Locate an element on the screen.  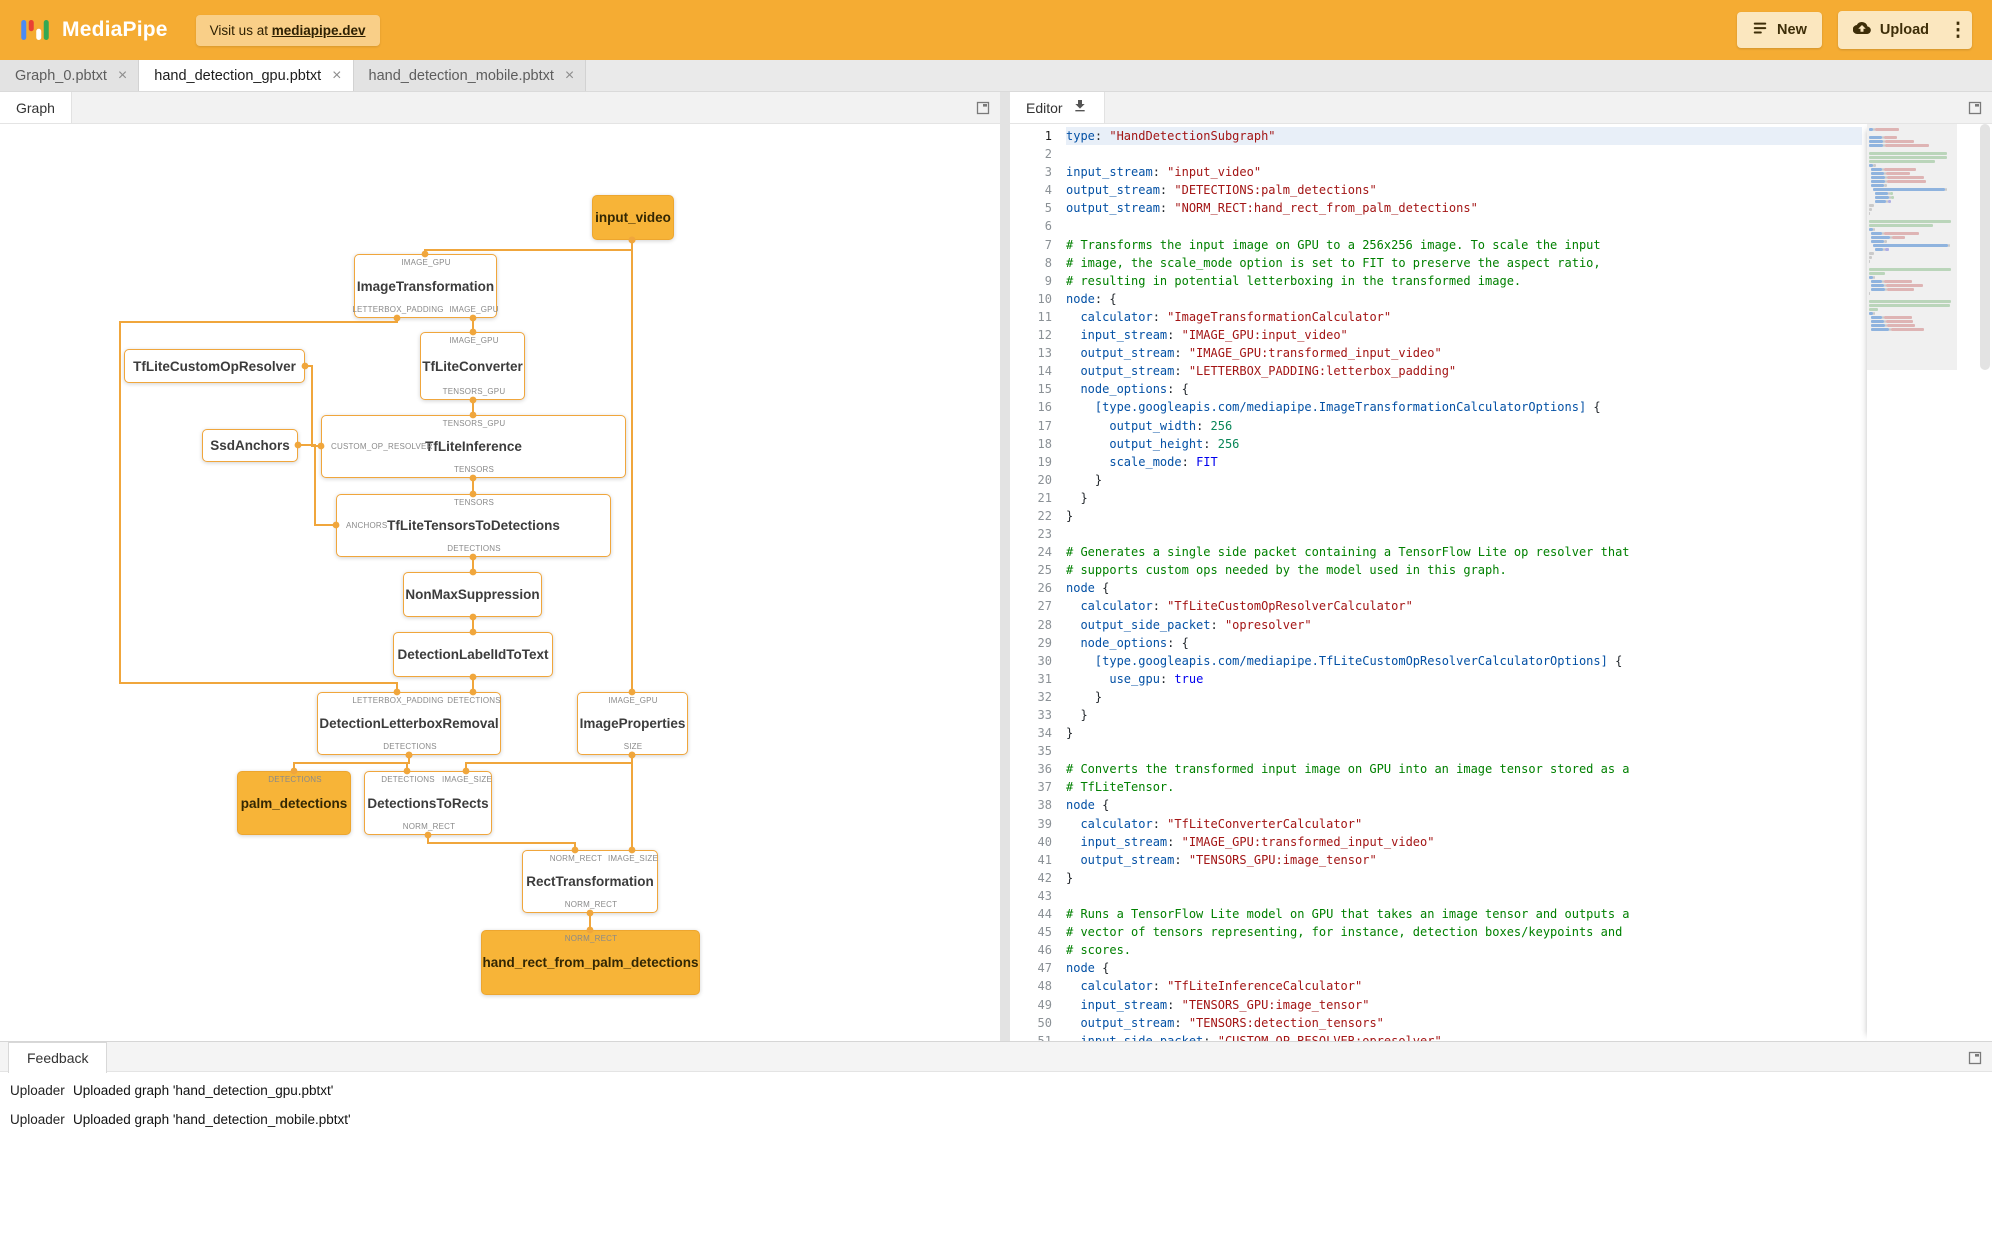
graph-node-hand_rect_from_palm_detections: hand_rect_from_palm_detections NORM_RECT is located at coordinates (590, 962).